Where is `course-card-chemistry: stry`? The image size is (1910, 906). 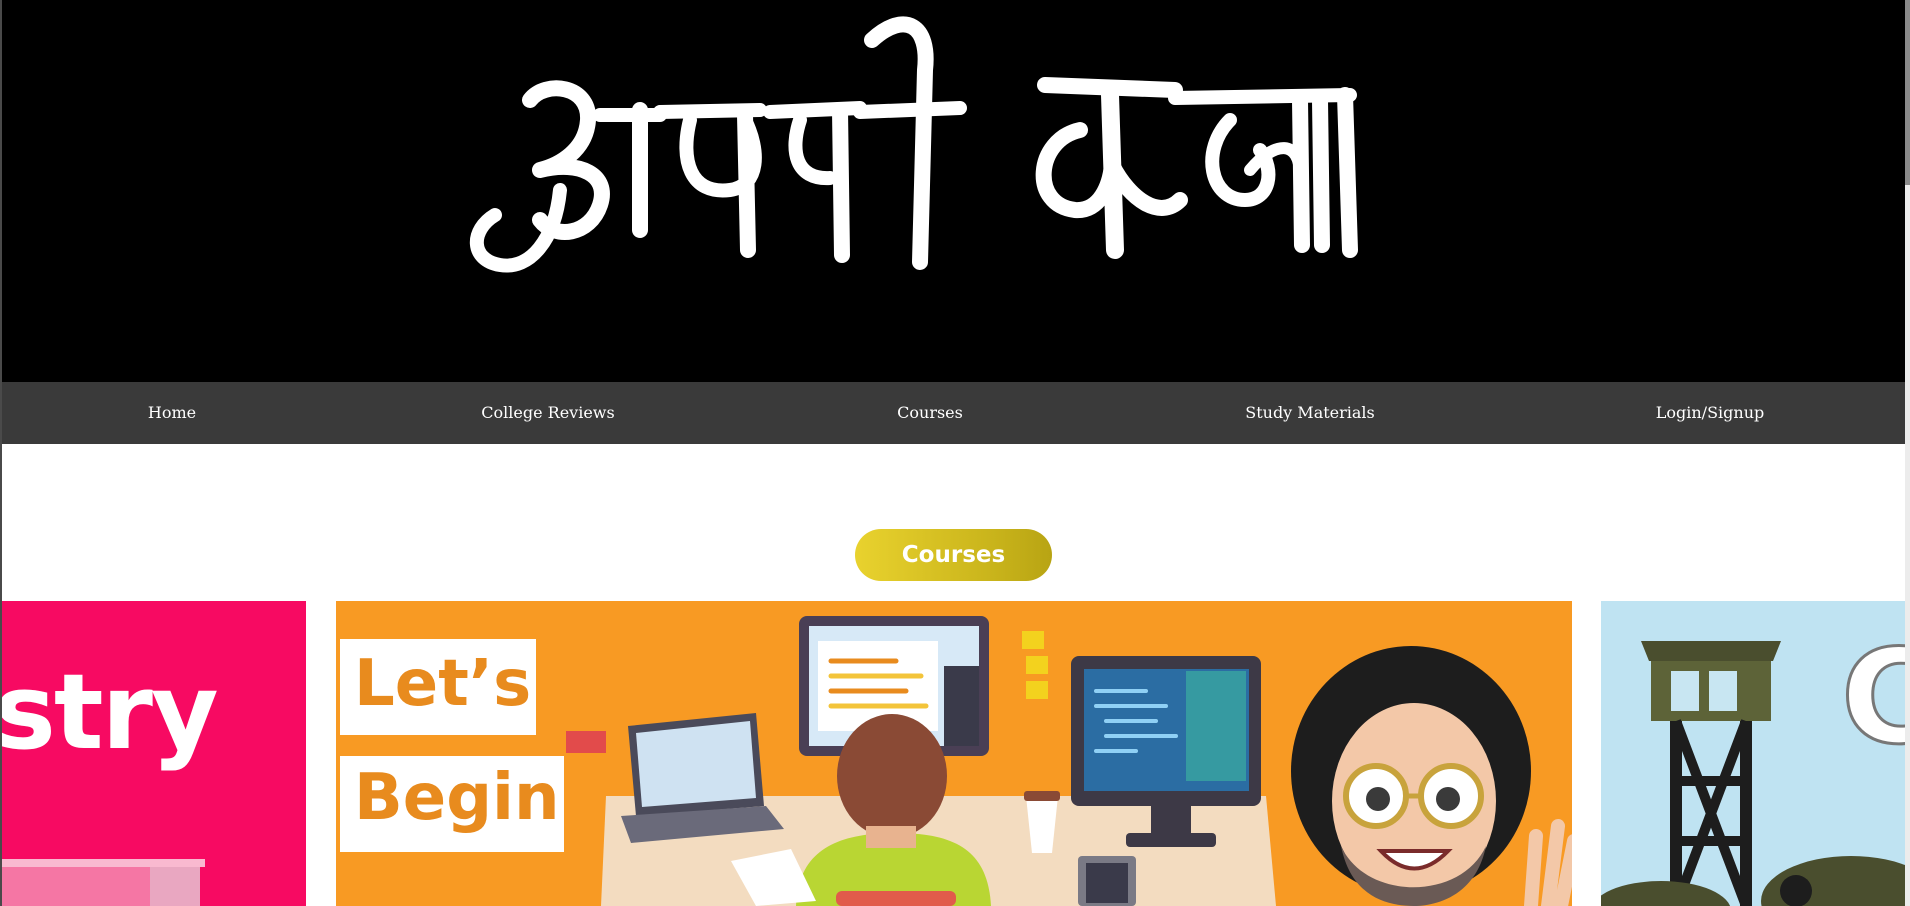 course-card-chemistry: stry is located at coordinates (153, 753).